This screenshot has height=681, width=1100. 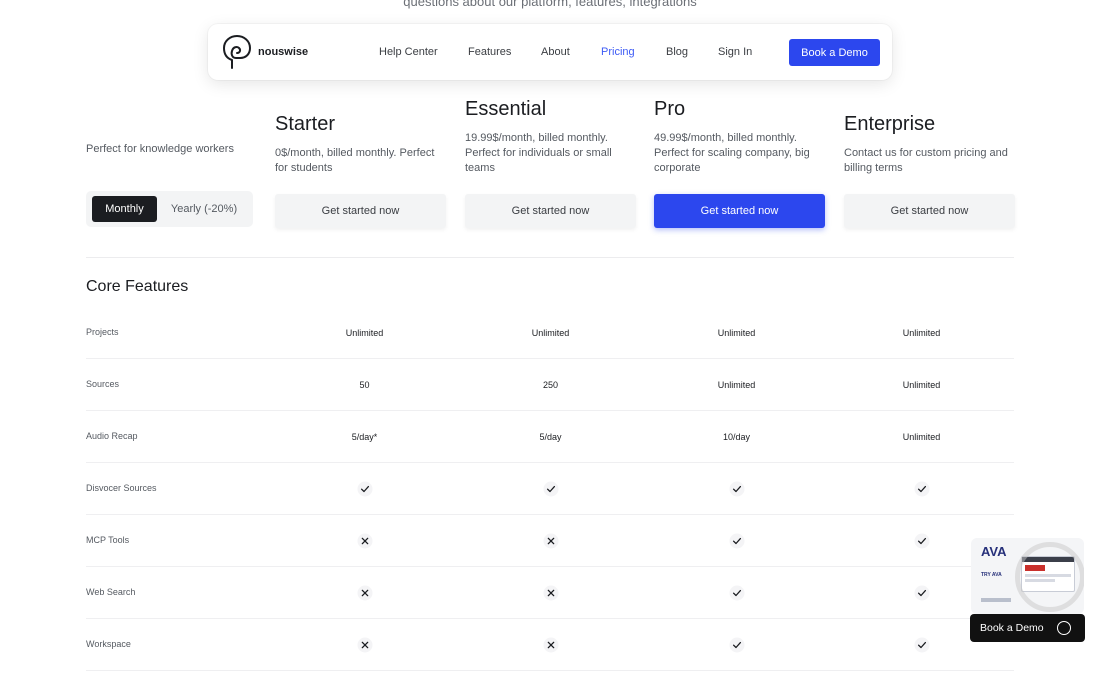 I want to click on book-demo-button: Book a Demo, so click(x=834, y=52).